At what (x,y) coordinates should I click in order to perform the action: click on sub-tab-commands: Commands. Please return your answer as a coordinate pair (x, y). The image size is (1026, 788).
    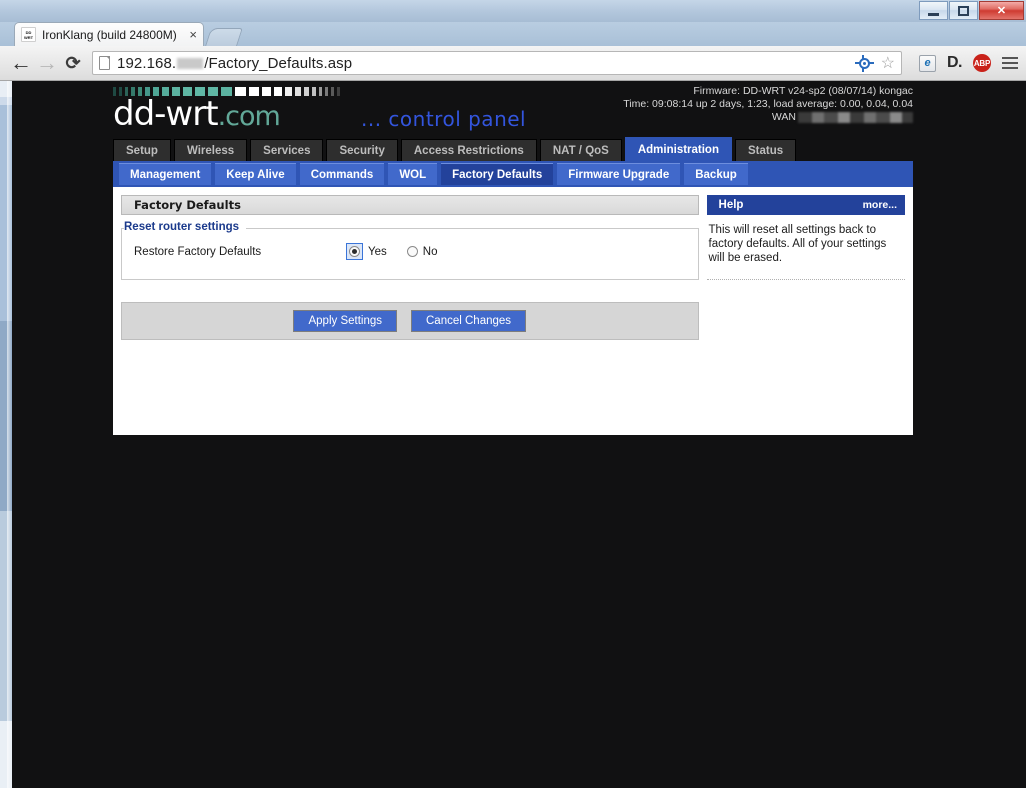
    Looking at the image, I should click on (342, 174).